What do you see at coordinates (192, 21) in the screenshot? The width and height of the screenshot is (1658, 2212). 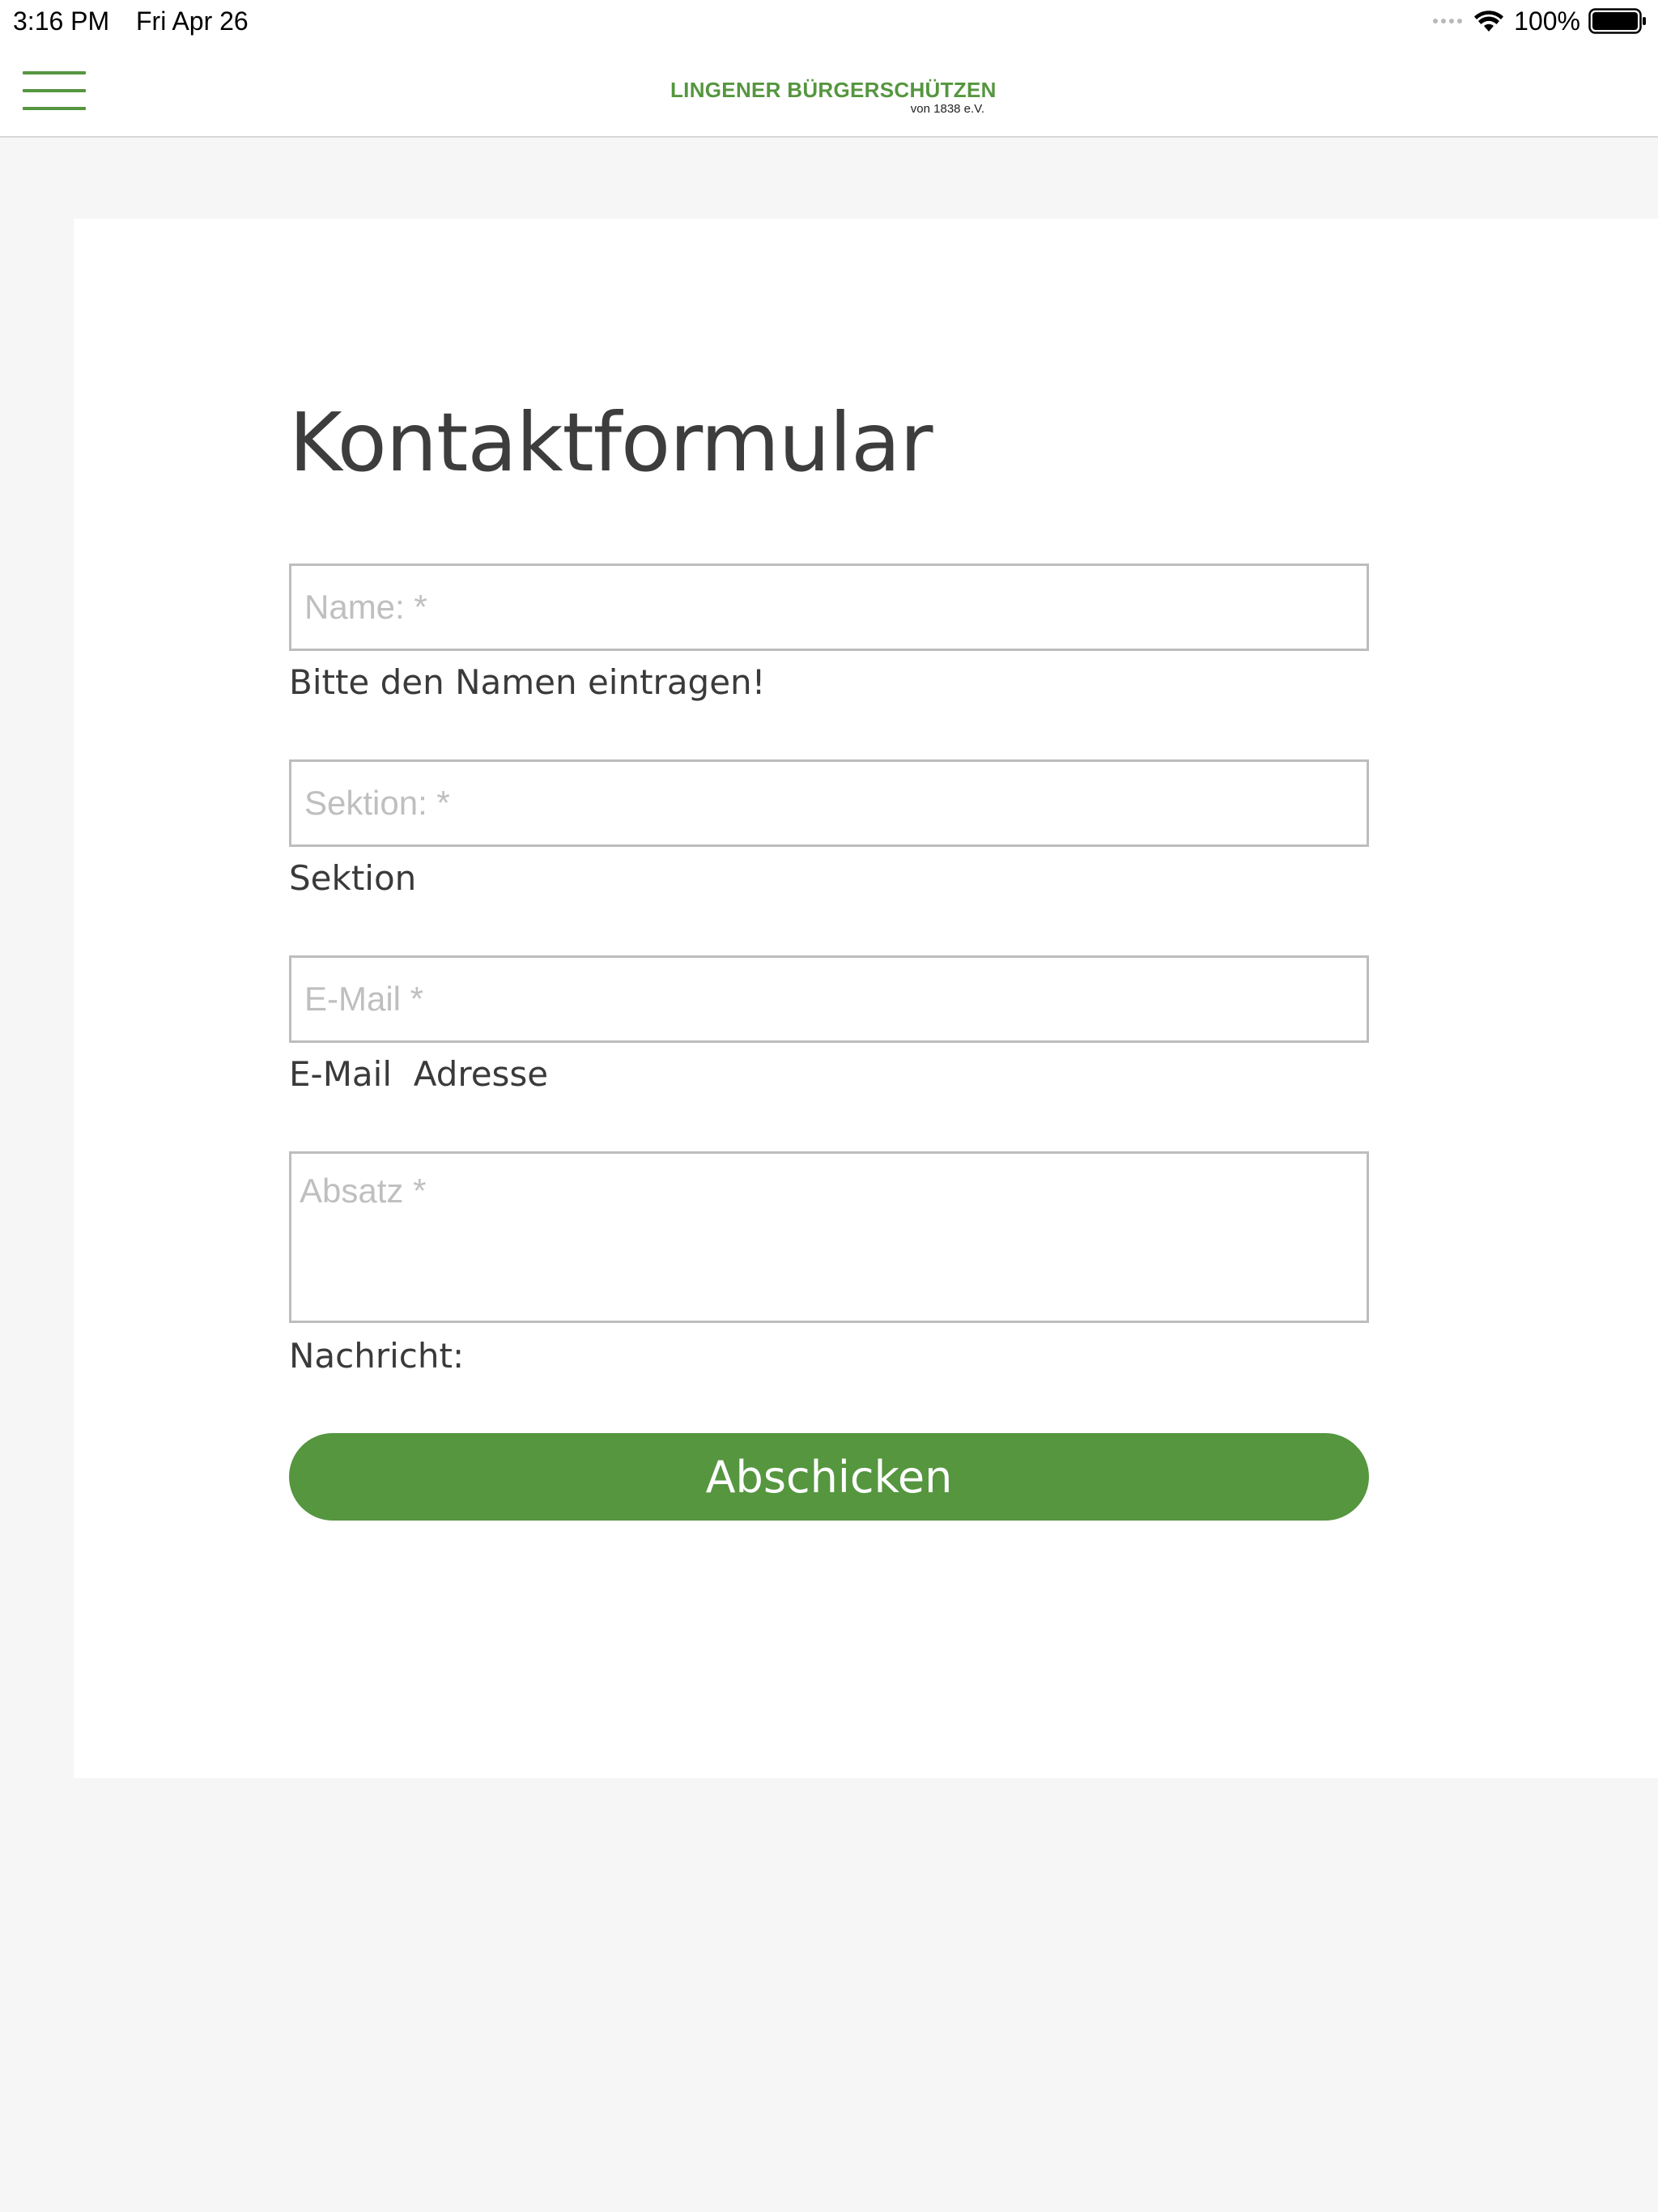 I see `status-date: Fri Apr 26` at bounding box center [192, 21].